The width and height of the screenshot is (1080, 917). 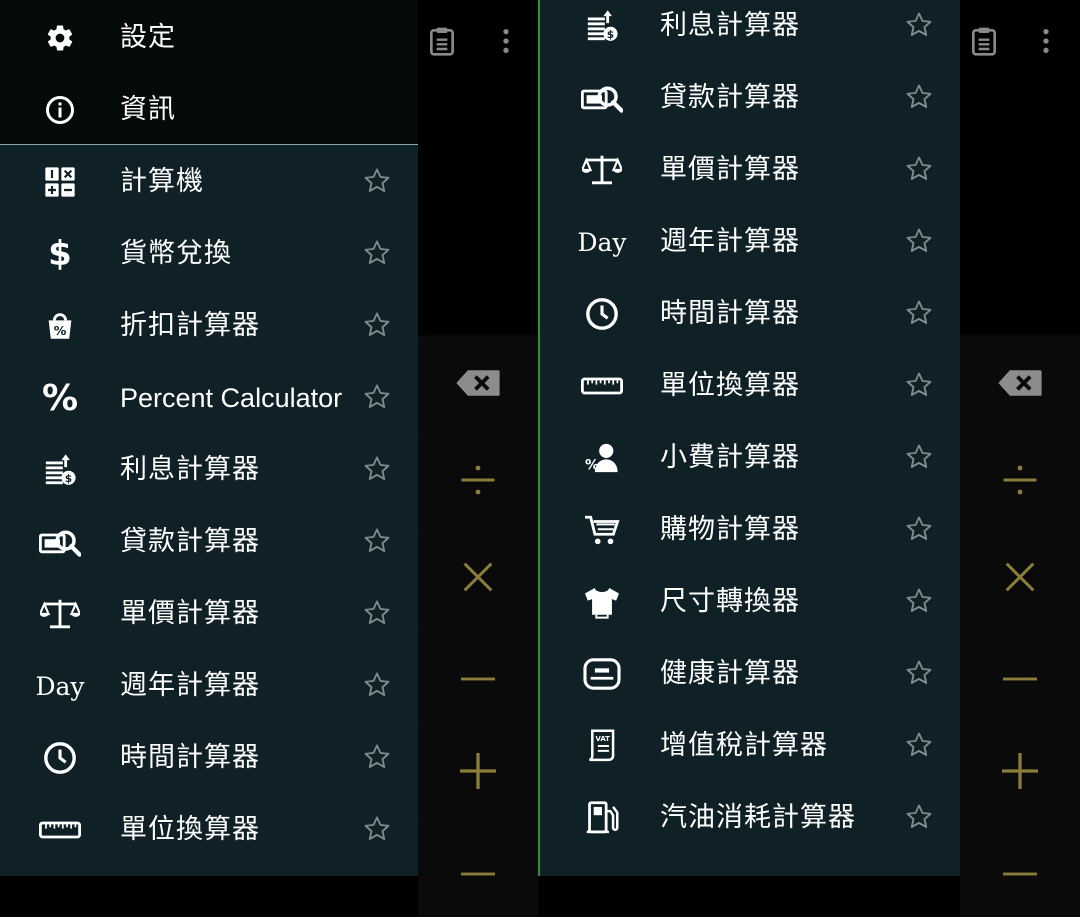 I want to click on multiply-icon, so click(x=1020, y=579).